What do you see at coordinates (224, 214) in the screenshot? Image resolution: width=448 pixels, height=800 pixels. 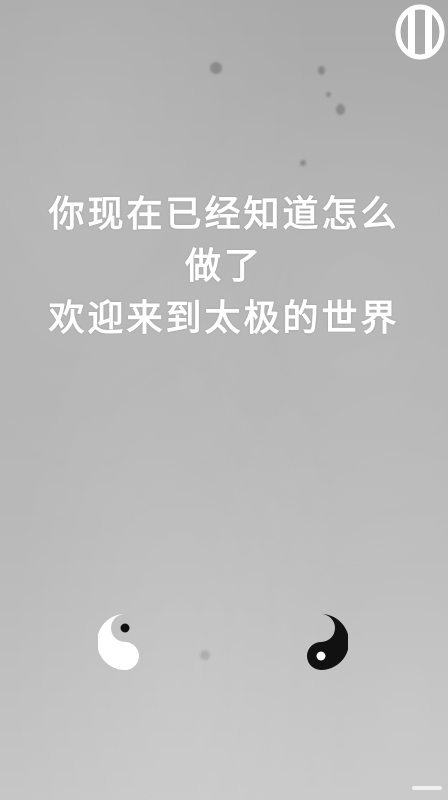 I see `message-line-1: 你现在已经知道怎么` at bounding box center [224, 214].